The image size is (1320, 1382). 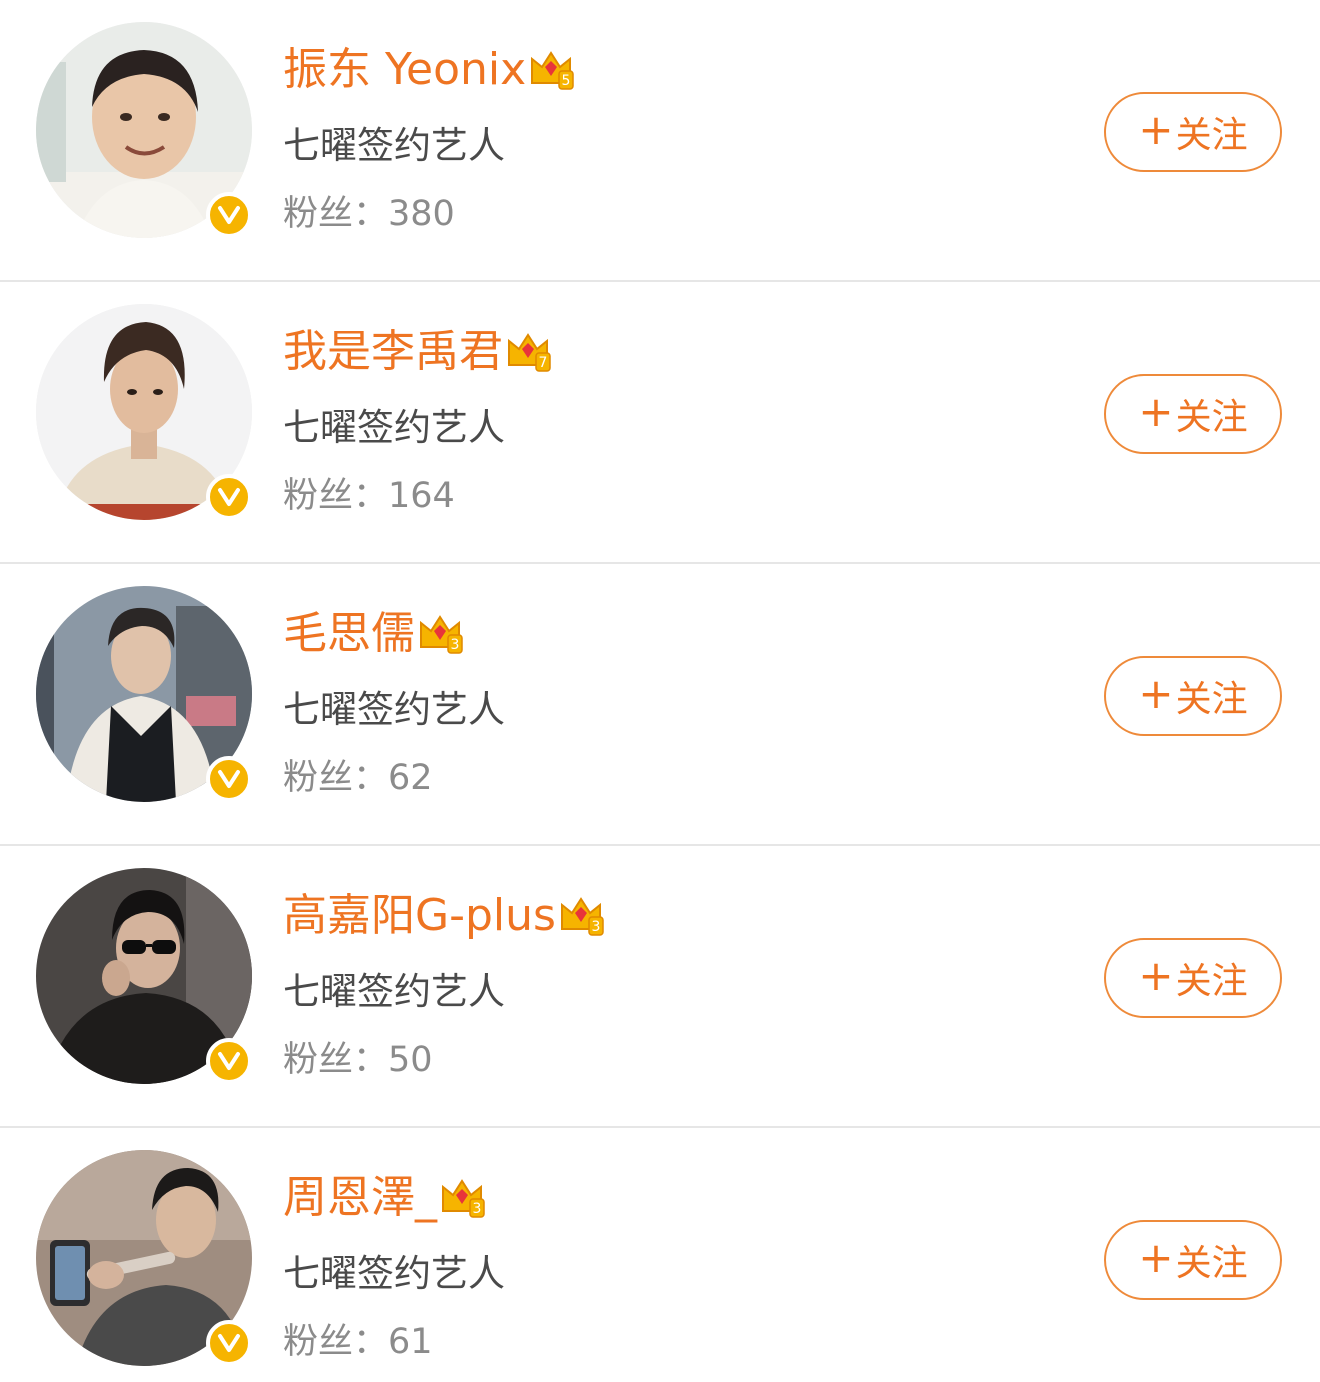 I want to click on name-line: 我是李禹君 7, so click(x=417, y=352).